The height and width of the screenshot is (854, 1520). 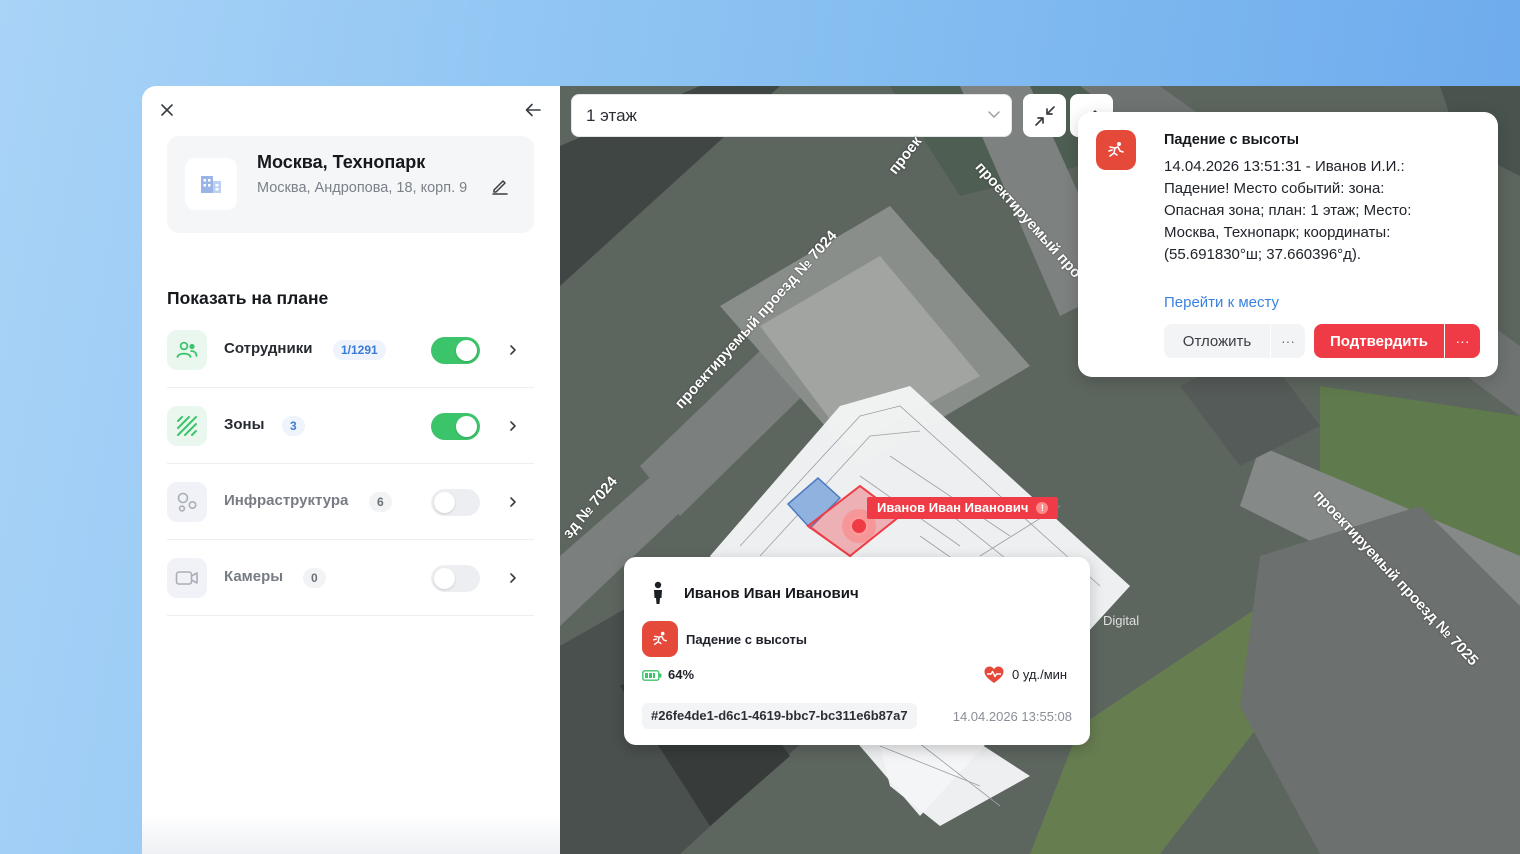 What do you see at coordinates (248, 298) in the screenshot?
I see `section-title: Показать на плане` at bounding box center [248, 298].